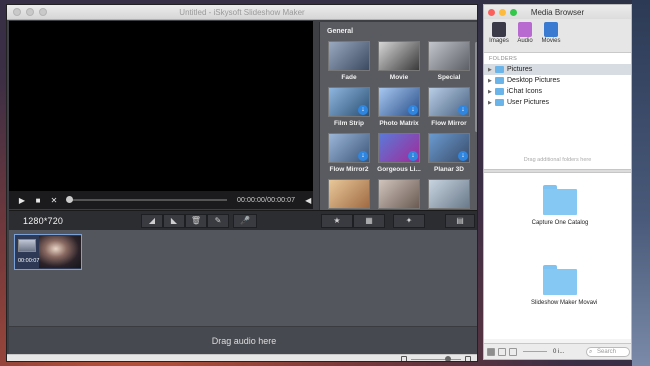  Describe the element at coordinates (399, 77) in the screenshot. I see `effect-label: Movie` at that location.